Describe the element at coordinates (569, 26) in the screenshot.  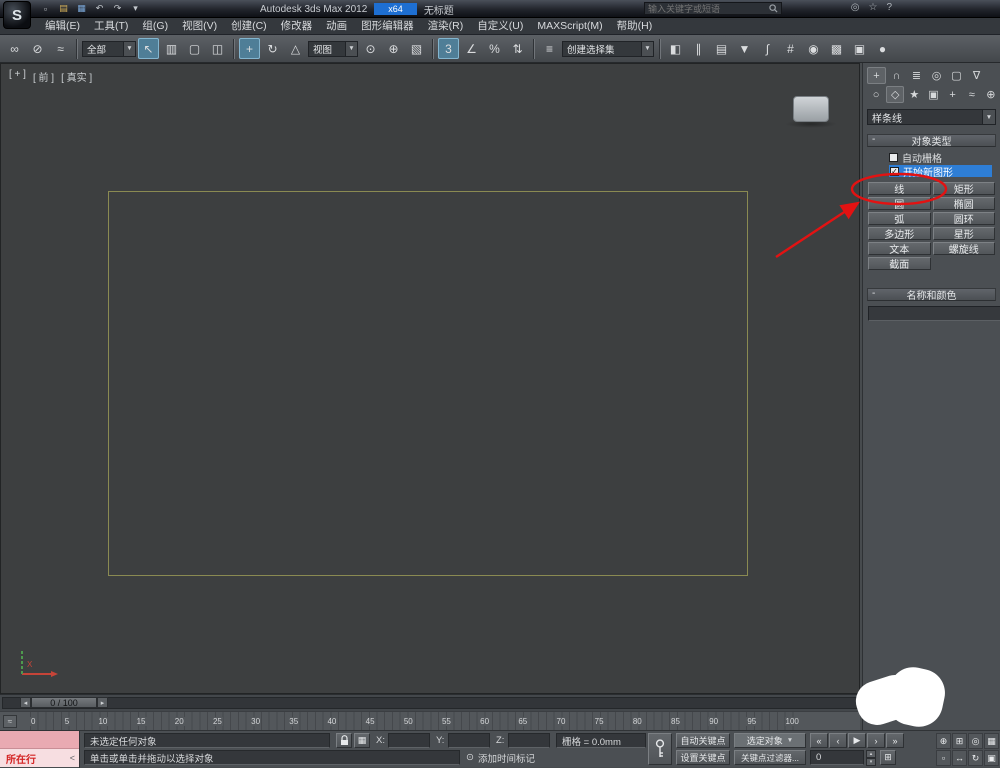
I see `menu-item: MAXScript(M)` at that location.